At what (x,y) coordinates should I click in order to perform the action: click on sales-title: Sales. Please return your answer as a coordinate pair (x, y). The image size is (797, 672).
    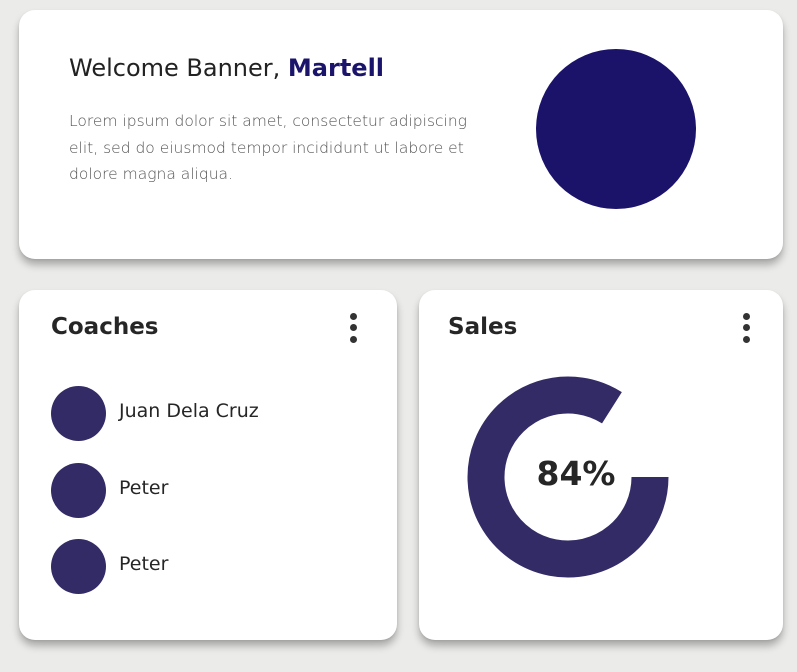
    Looking at the image, I should click on (483, 327).